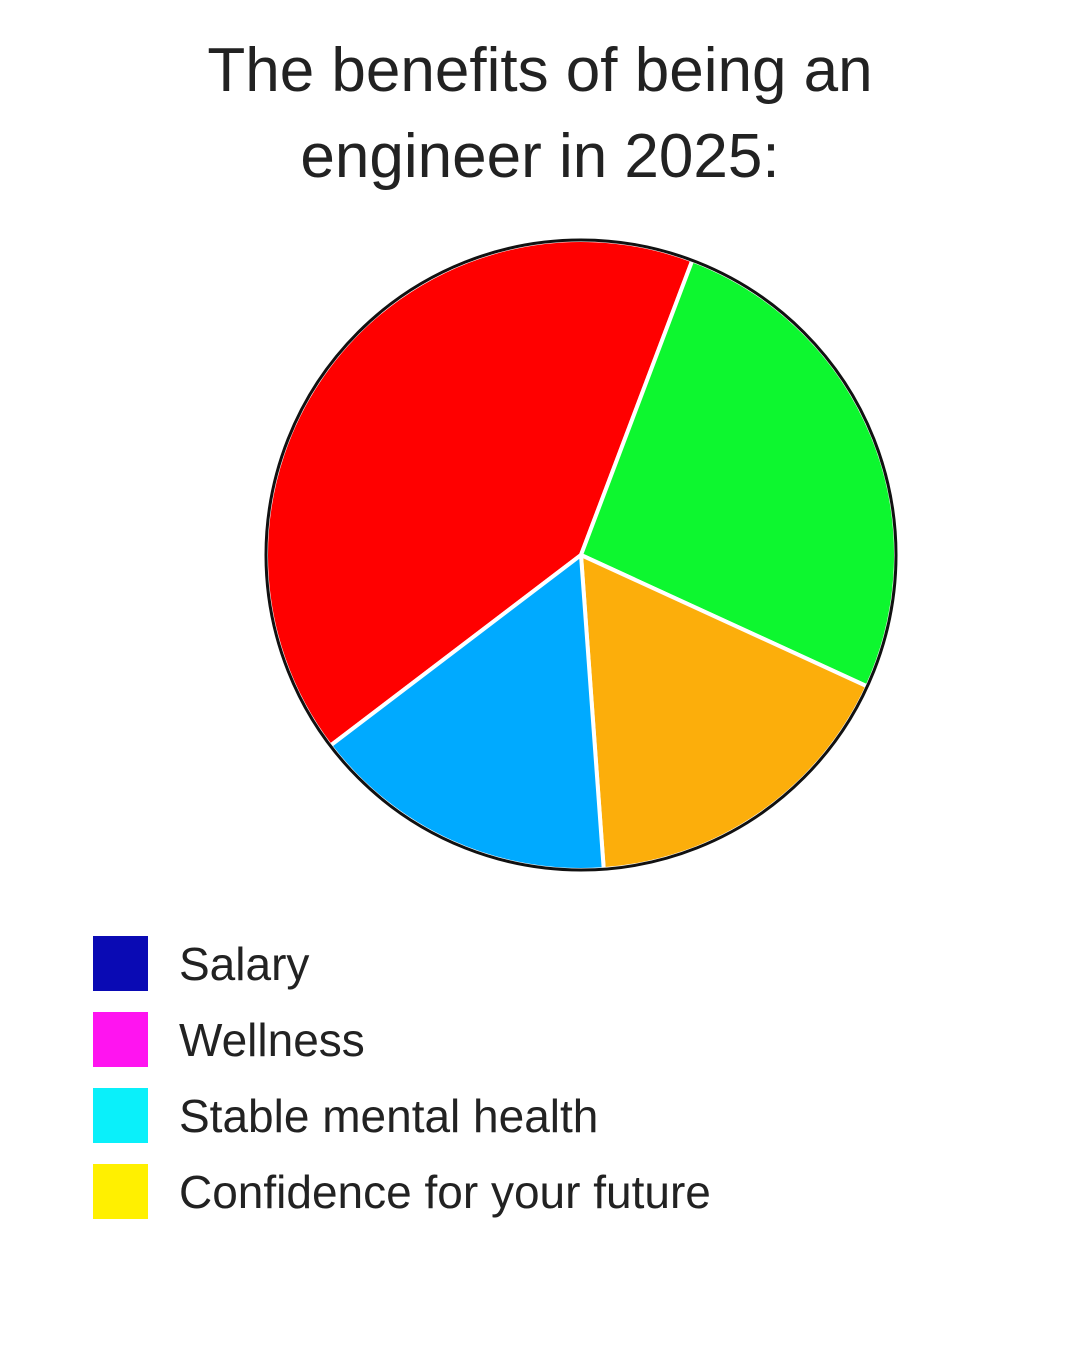 This screenshot has height=1366, width=1080. I want to click on legend-swatch-stable-mental-health, so click(120, 1115).